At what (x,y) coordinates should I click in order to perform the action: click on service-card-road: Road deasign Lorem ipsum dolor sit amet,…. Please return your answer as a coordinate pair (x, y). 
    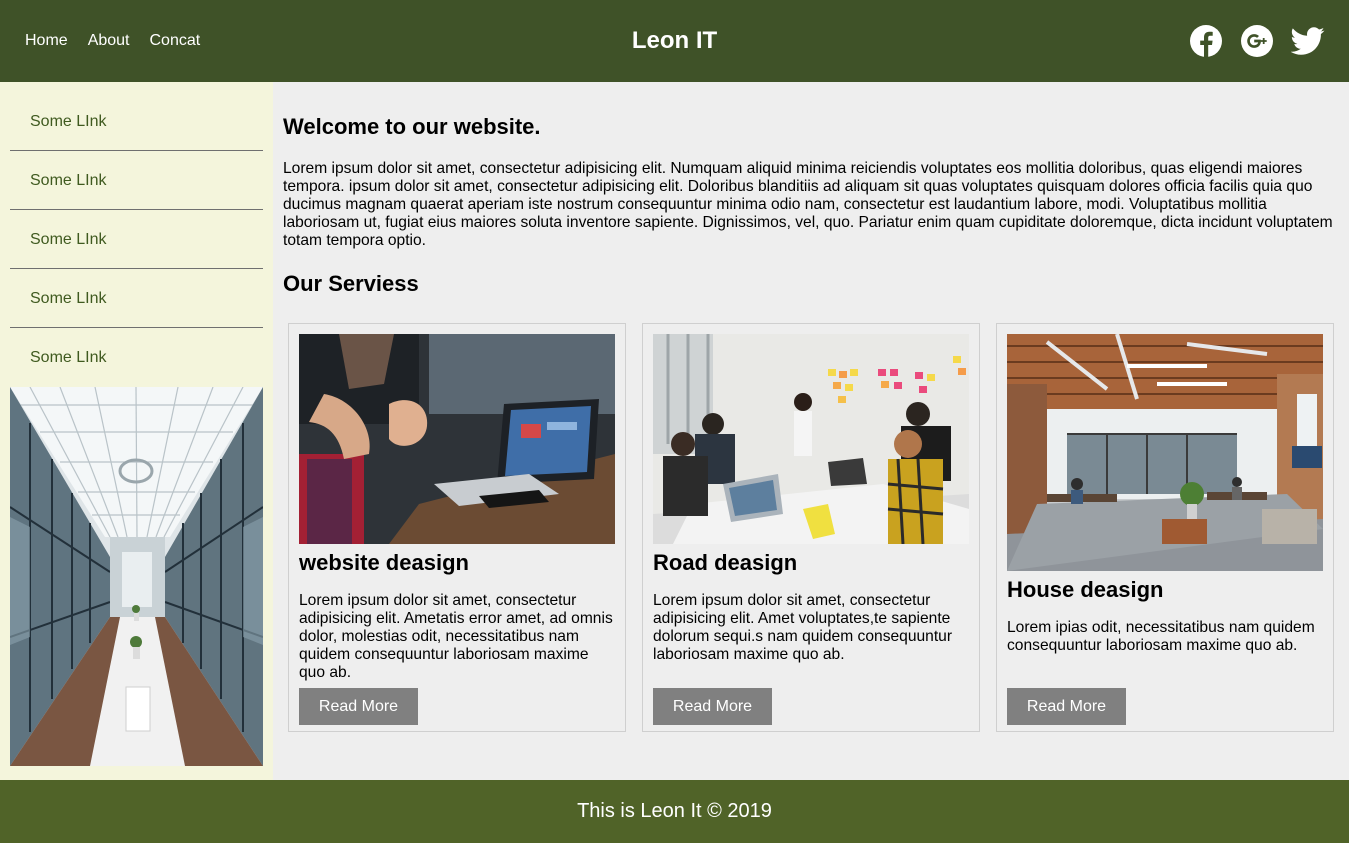
    Looking at the image, I should click on (811, 527).